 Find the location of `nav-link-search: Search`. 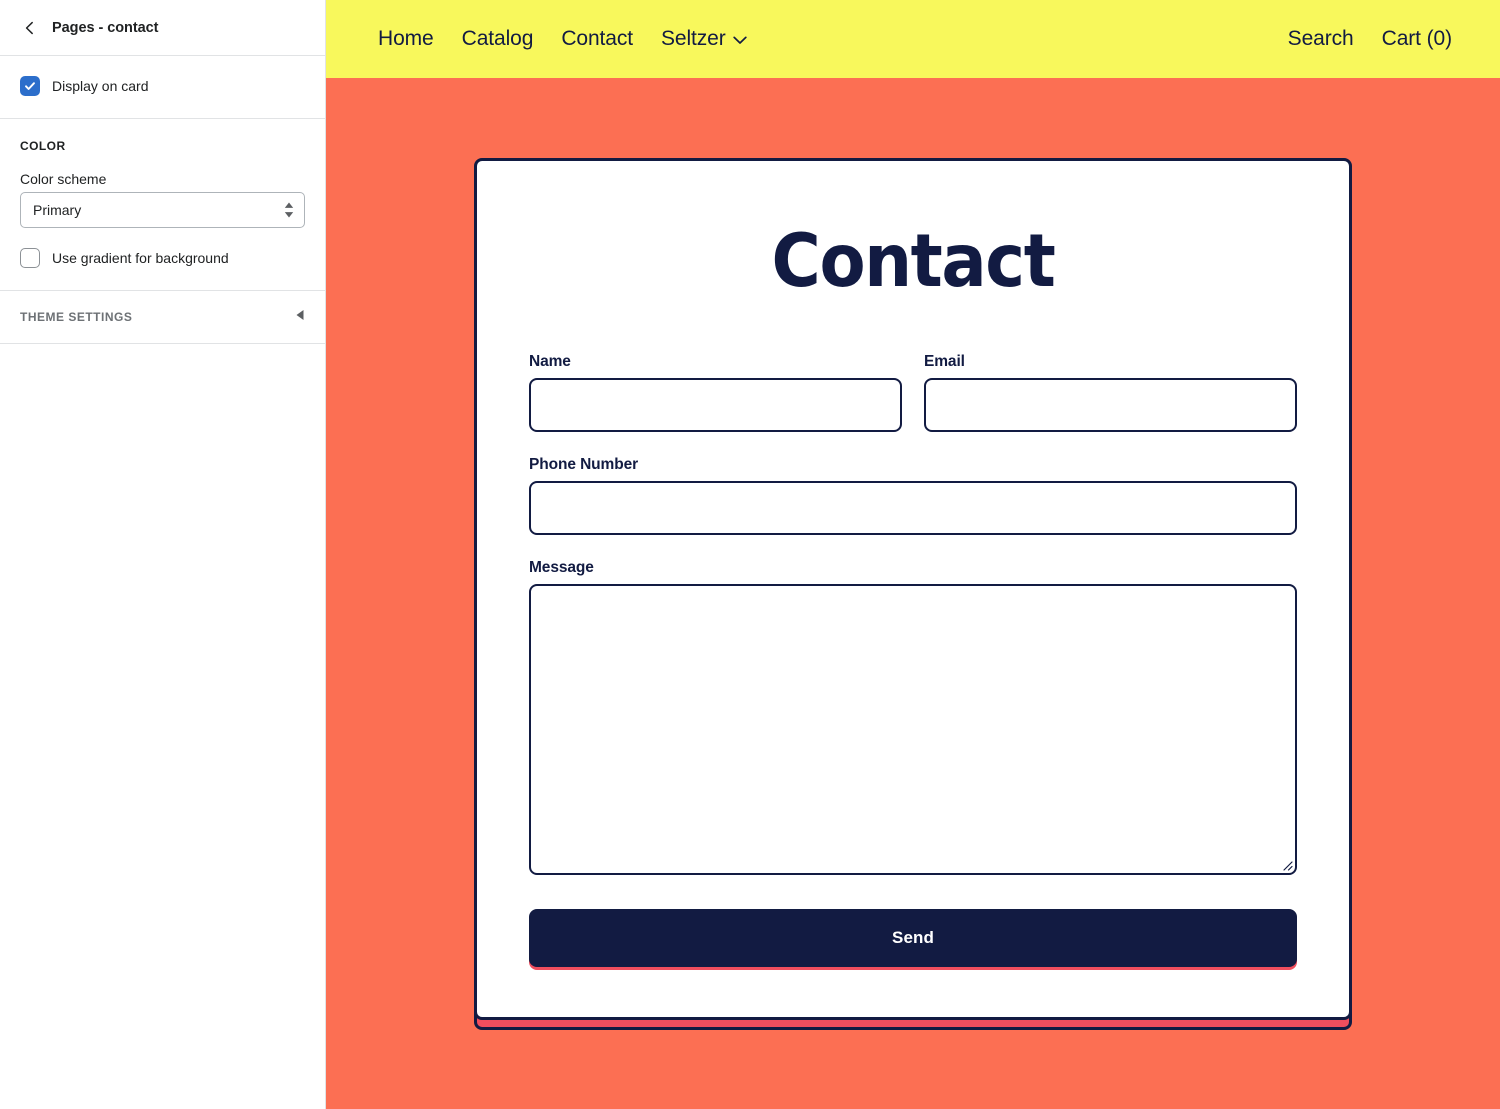

nav-link-search: Search is located at coordinates (1321, 39).